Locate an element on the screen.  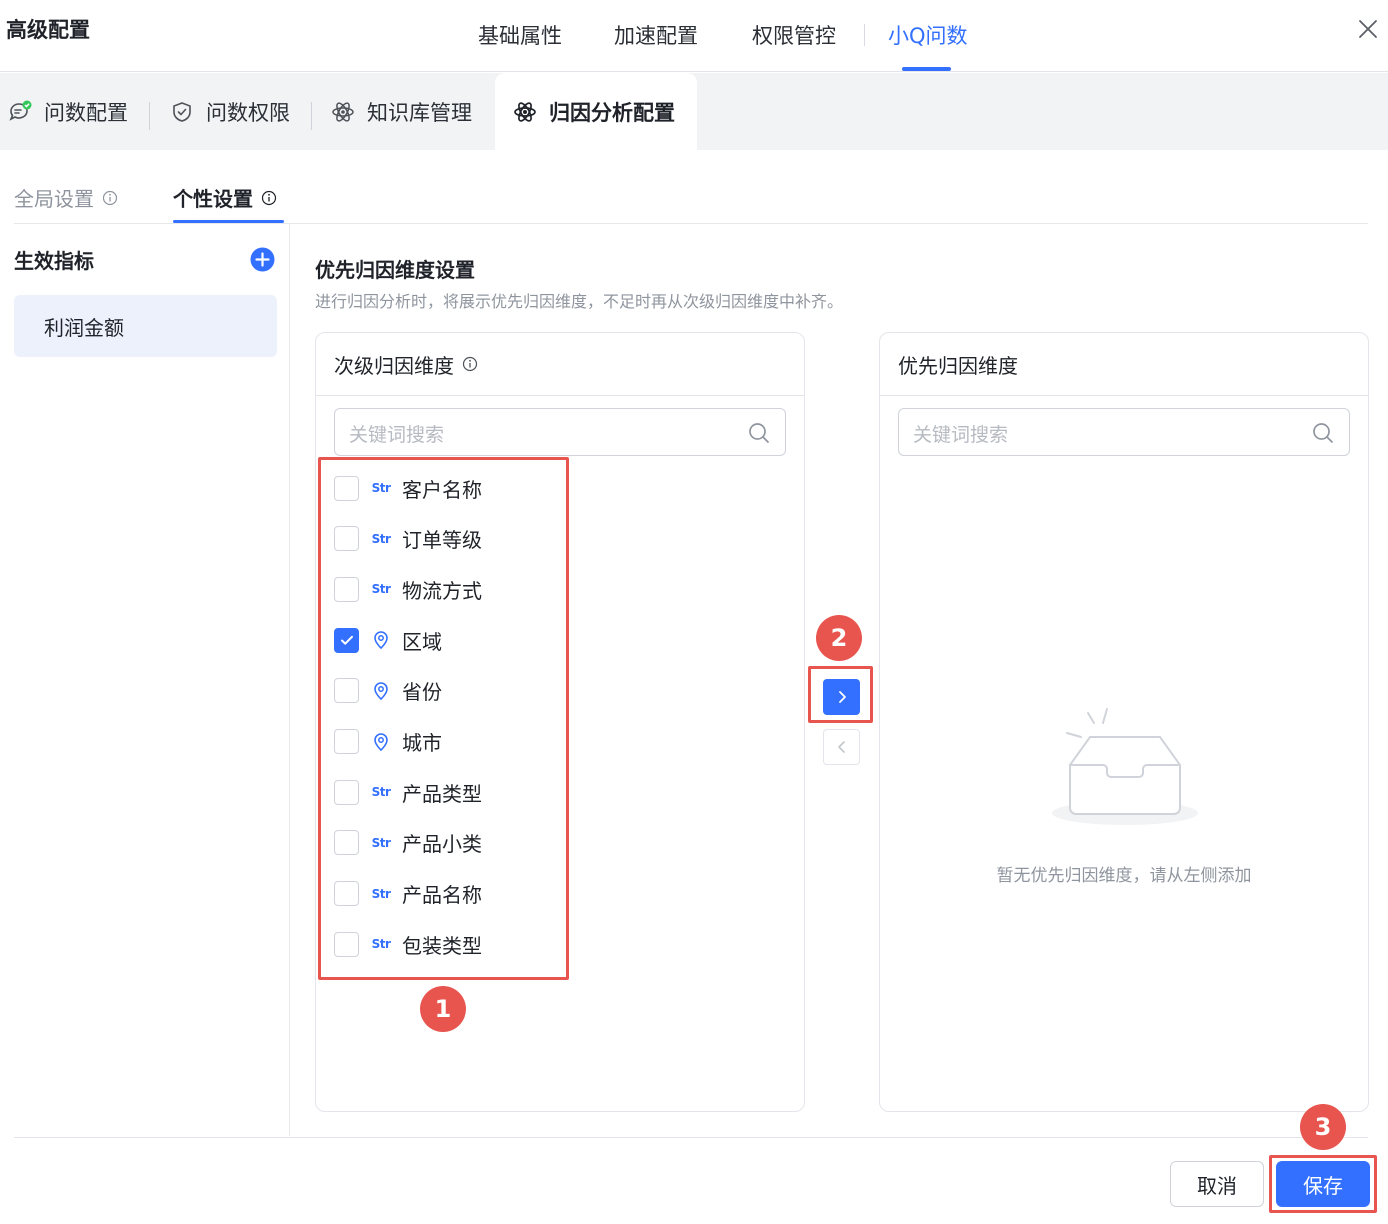
cancel-button: 取消 is located at coordinates (1217, 1184).